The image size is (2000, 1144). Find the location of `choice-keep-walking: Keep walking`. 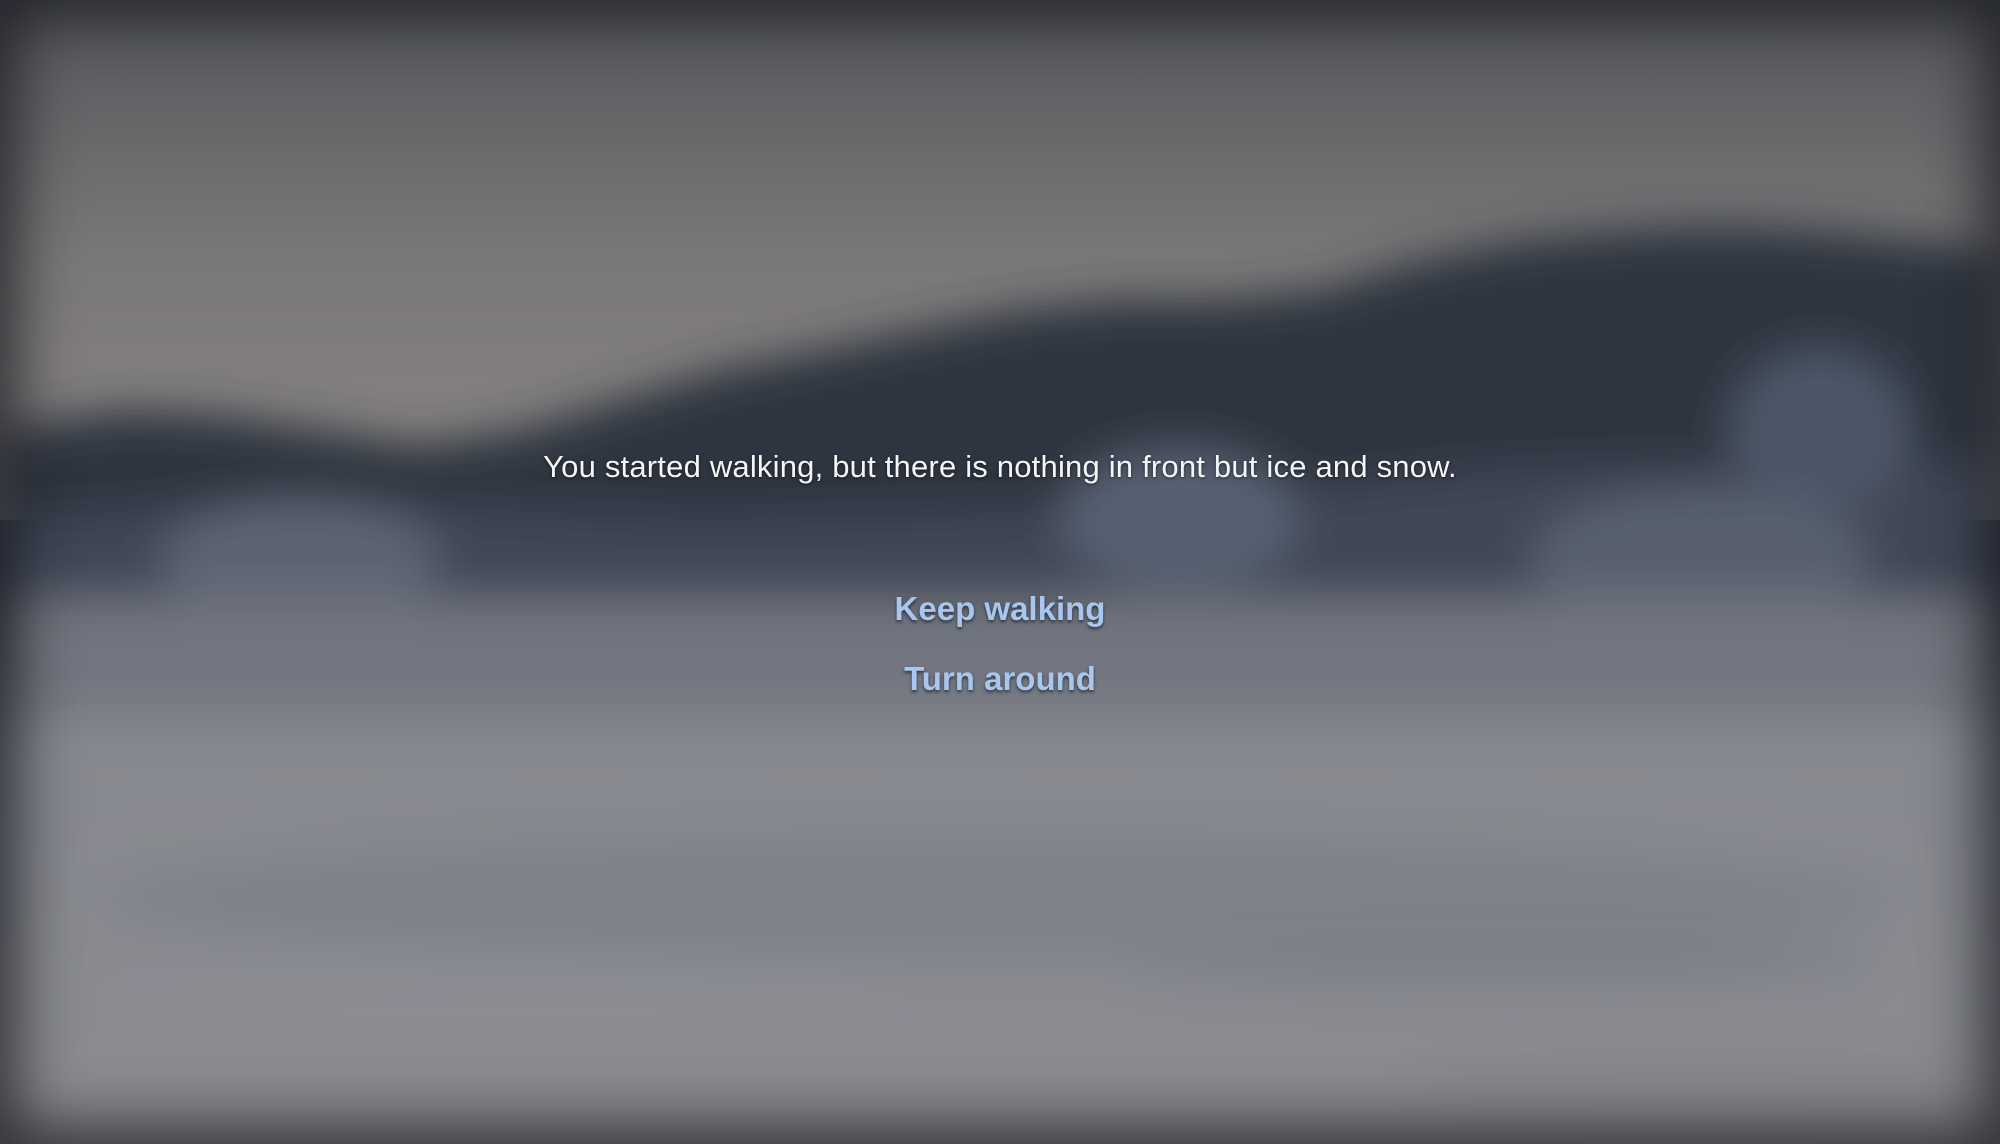

choice-keep-walking: Keep walking is located at coordinates (1000, 609).